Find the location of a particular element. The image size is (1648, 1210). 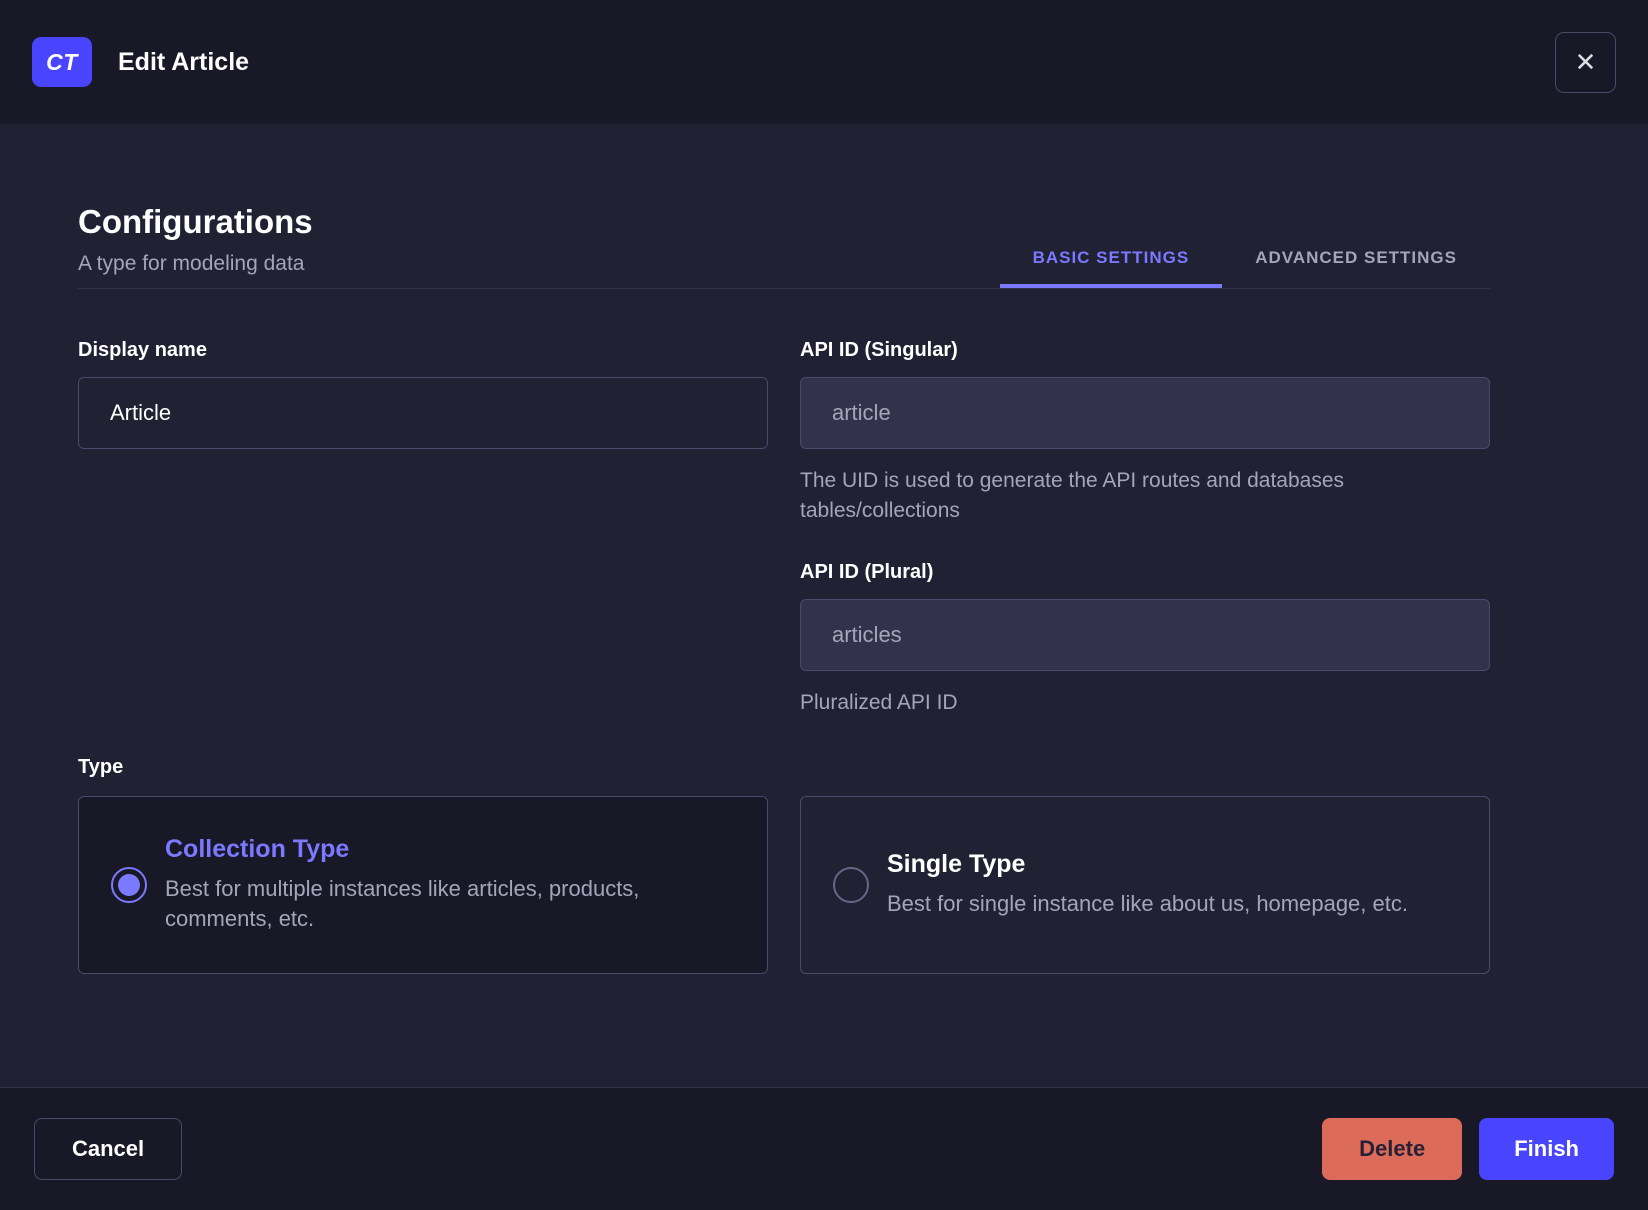

api-id-plural-field-group: API ID (Plural) Pluralized API ID is located at coordinates (1145, 639).